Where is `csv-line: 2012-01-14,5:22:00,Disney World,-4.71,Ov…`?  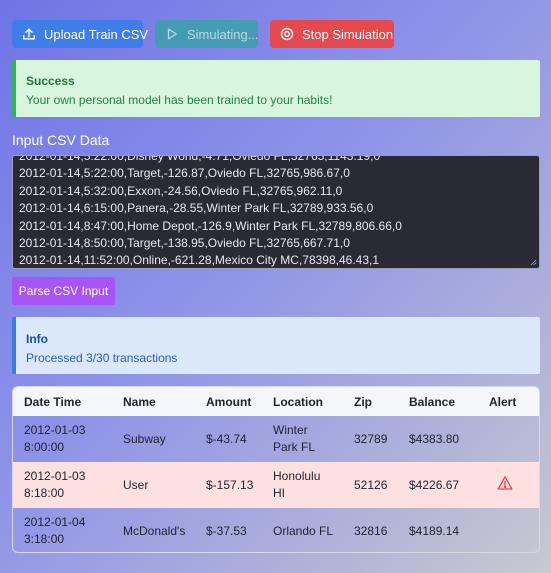 csv-line: 2012-01-14,5:22:00,Disney World,-4.71,Ov… is located at coordinates (200, 159).